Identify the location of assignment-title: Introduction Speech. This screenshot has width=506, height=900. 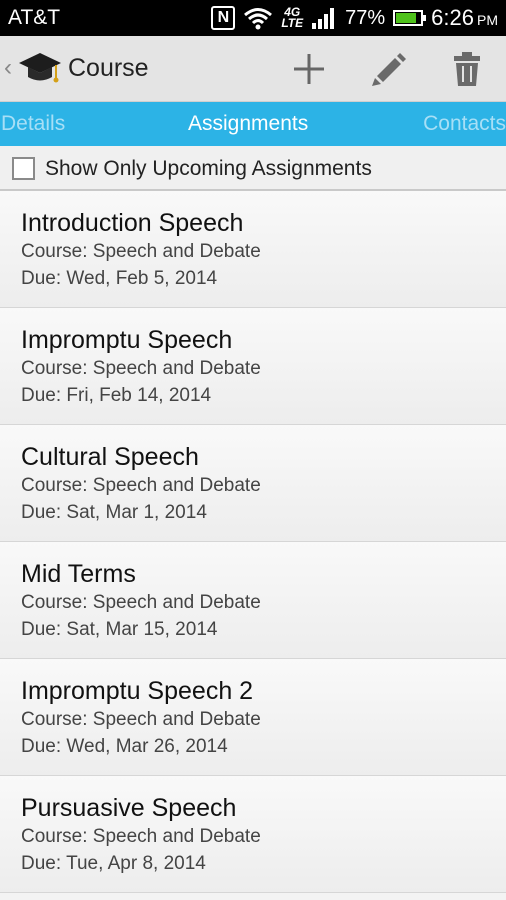
(132, 223).